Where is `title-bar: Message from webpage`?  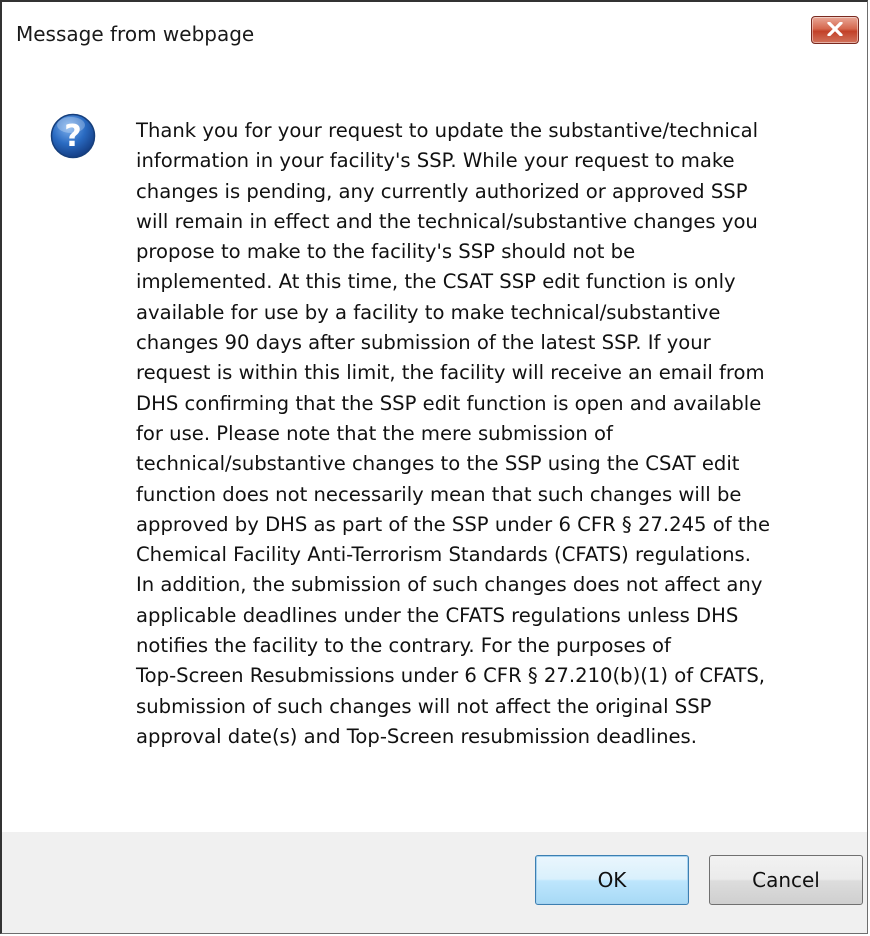
title-bar: Message from webpage is located at coordinates (434, 37).